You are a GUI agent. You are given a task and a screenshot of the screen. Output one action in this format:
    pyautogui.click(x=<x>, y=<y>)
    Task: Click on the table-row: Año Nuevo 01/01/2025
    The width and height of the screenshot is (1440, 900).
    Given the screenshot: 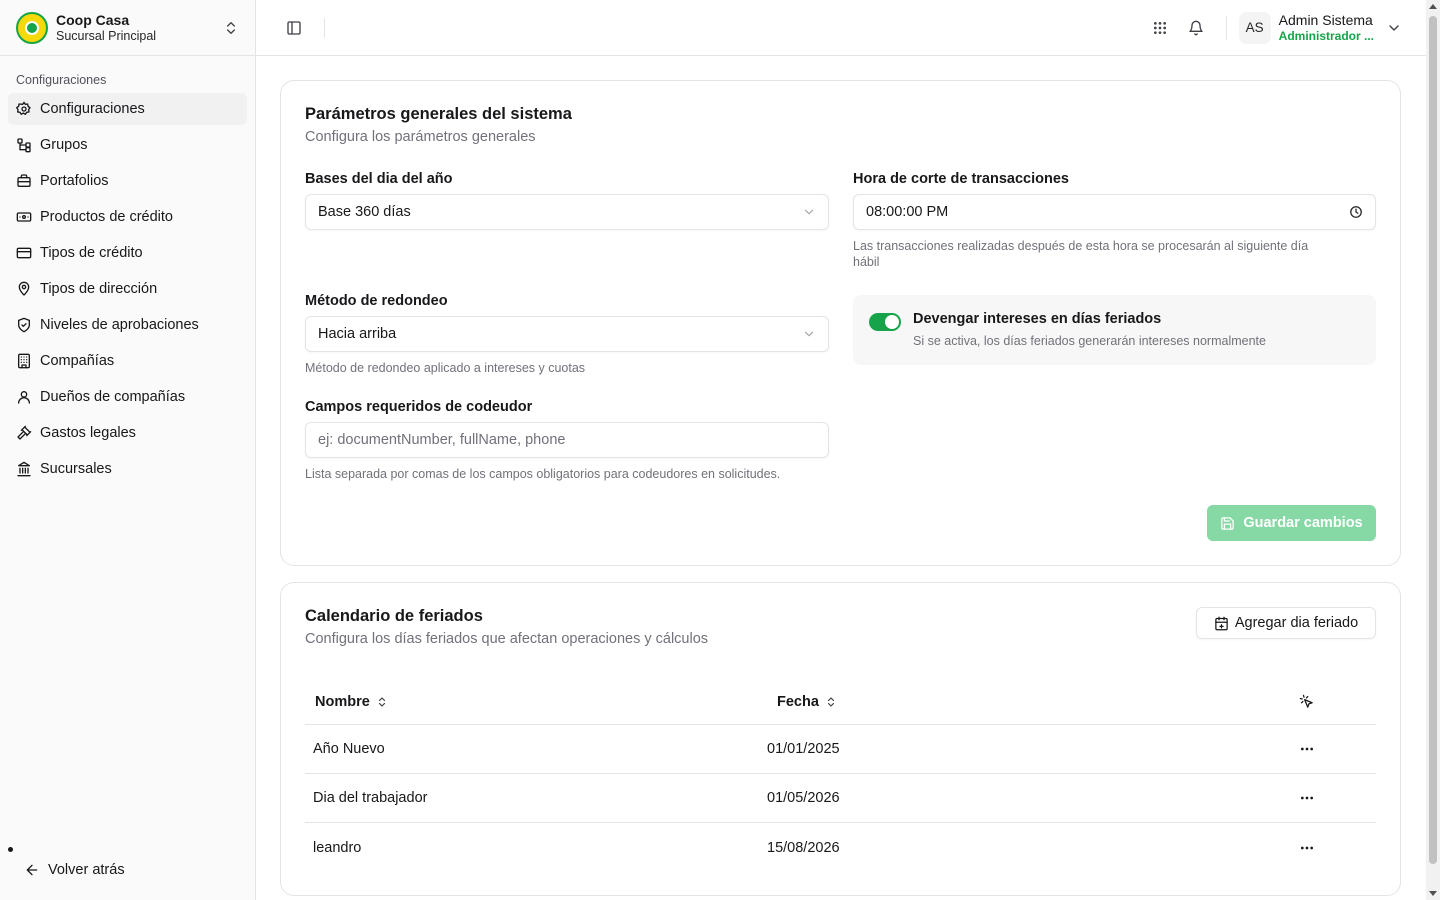 What is the action you would take?
    pyautogui.click(x=840, y=749)
    